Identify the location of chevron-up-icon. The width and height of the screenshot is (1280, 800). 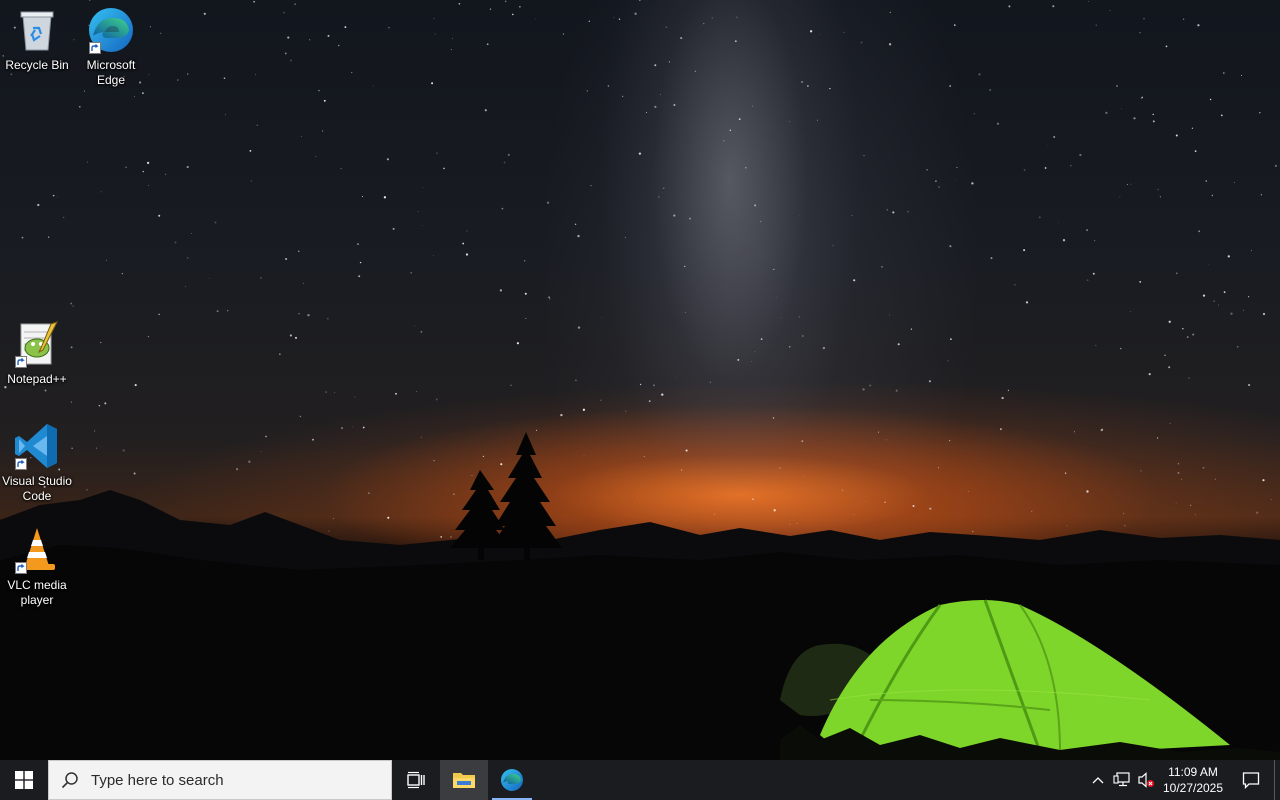
(1098, 780).